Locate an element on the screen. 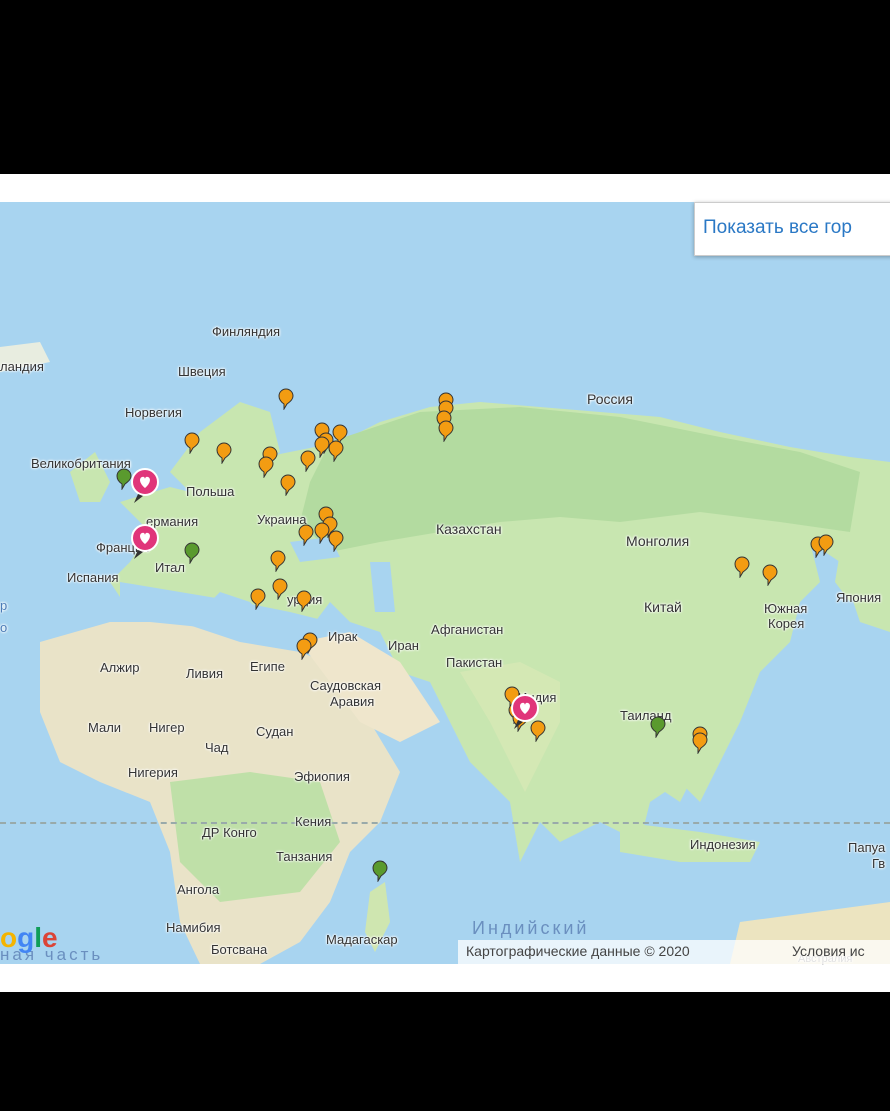  label-iran: Иран is located at coordinates (403, 645).